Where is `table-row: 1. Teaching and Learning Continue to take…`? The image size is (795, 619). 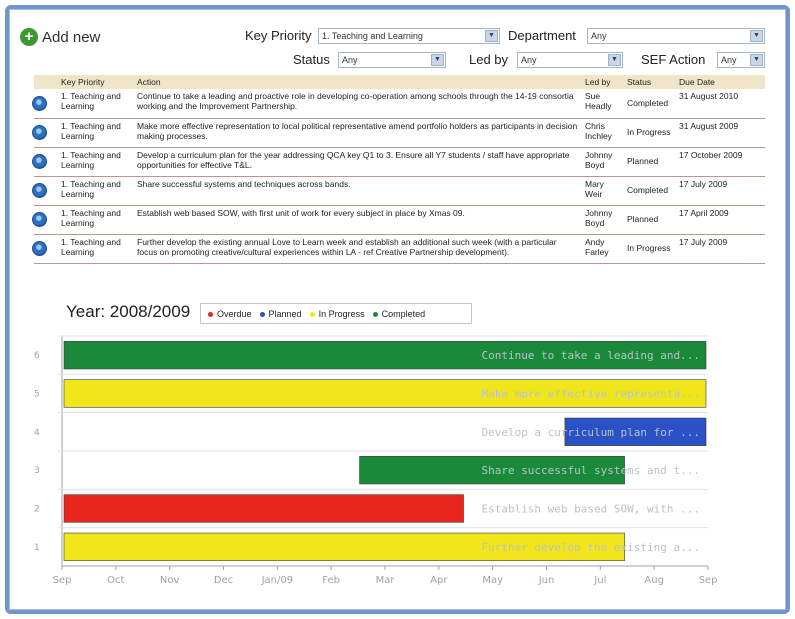
table-row: 1. Teaching and Learning Continue to take… is located at coordinates (398, 104).